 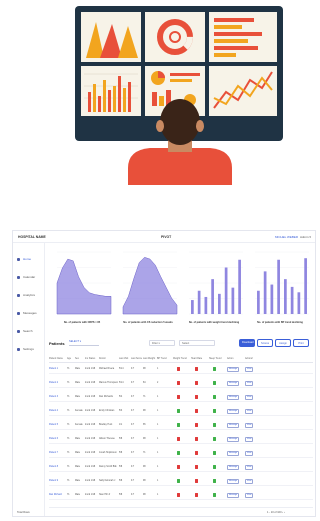 I want to click on search-icon, so click(x=18, y=331).